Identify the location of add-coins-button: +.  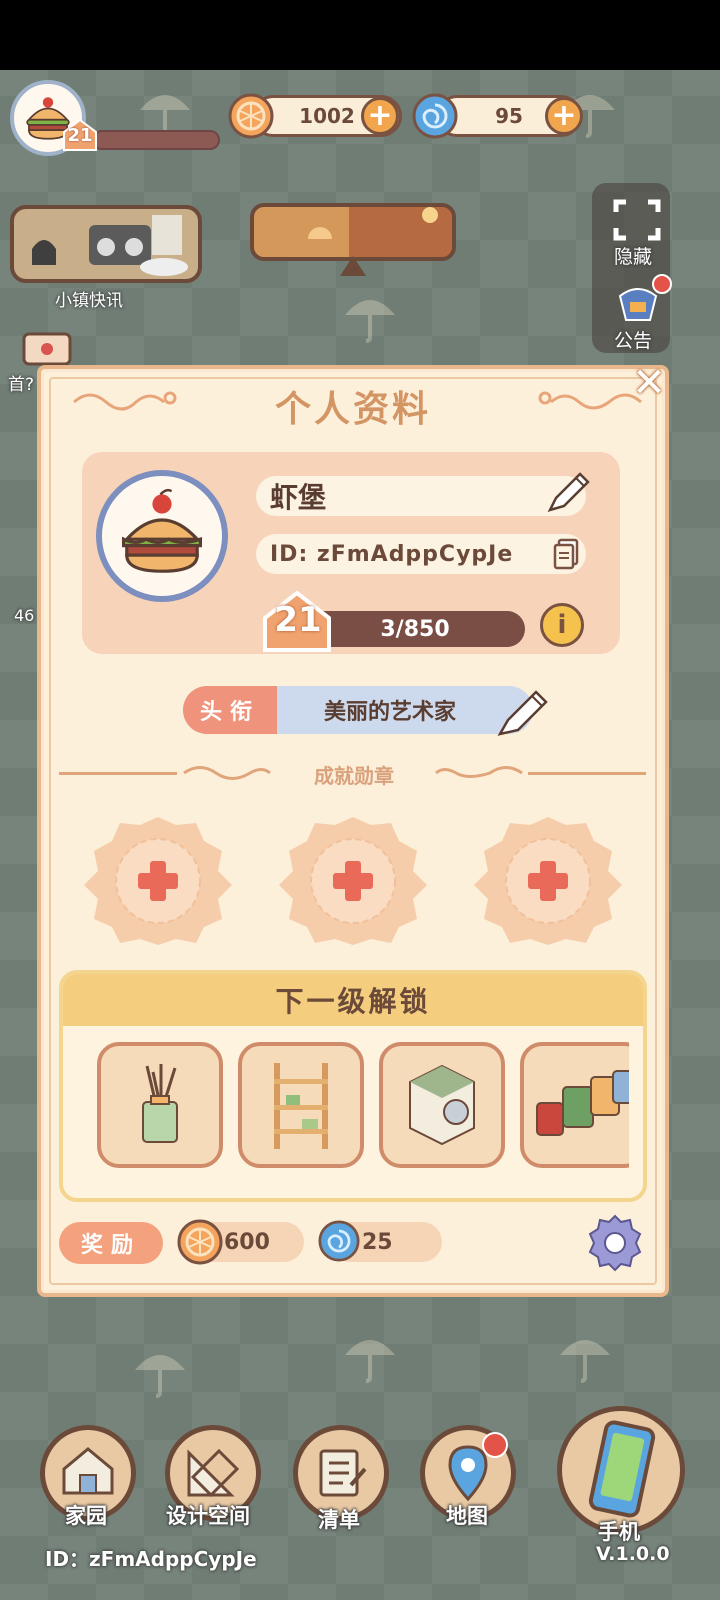
(380, 116).